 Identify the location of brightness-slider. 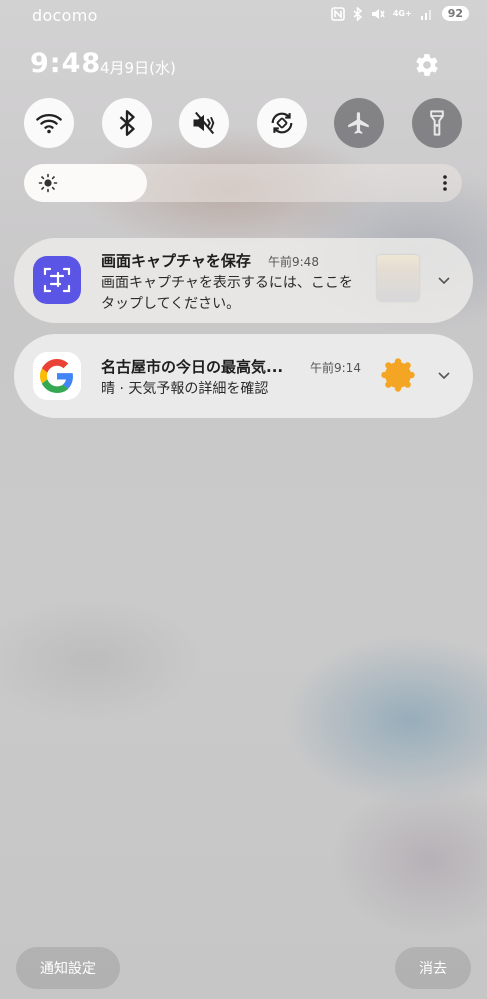
(243, 183).